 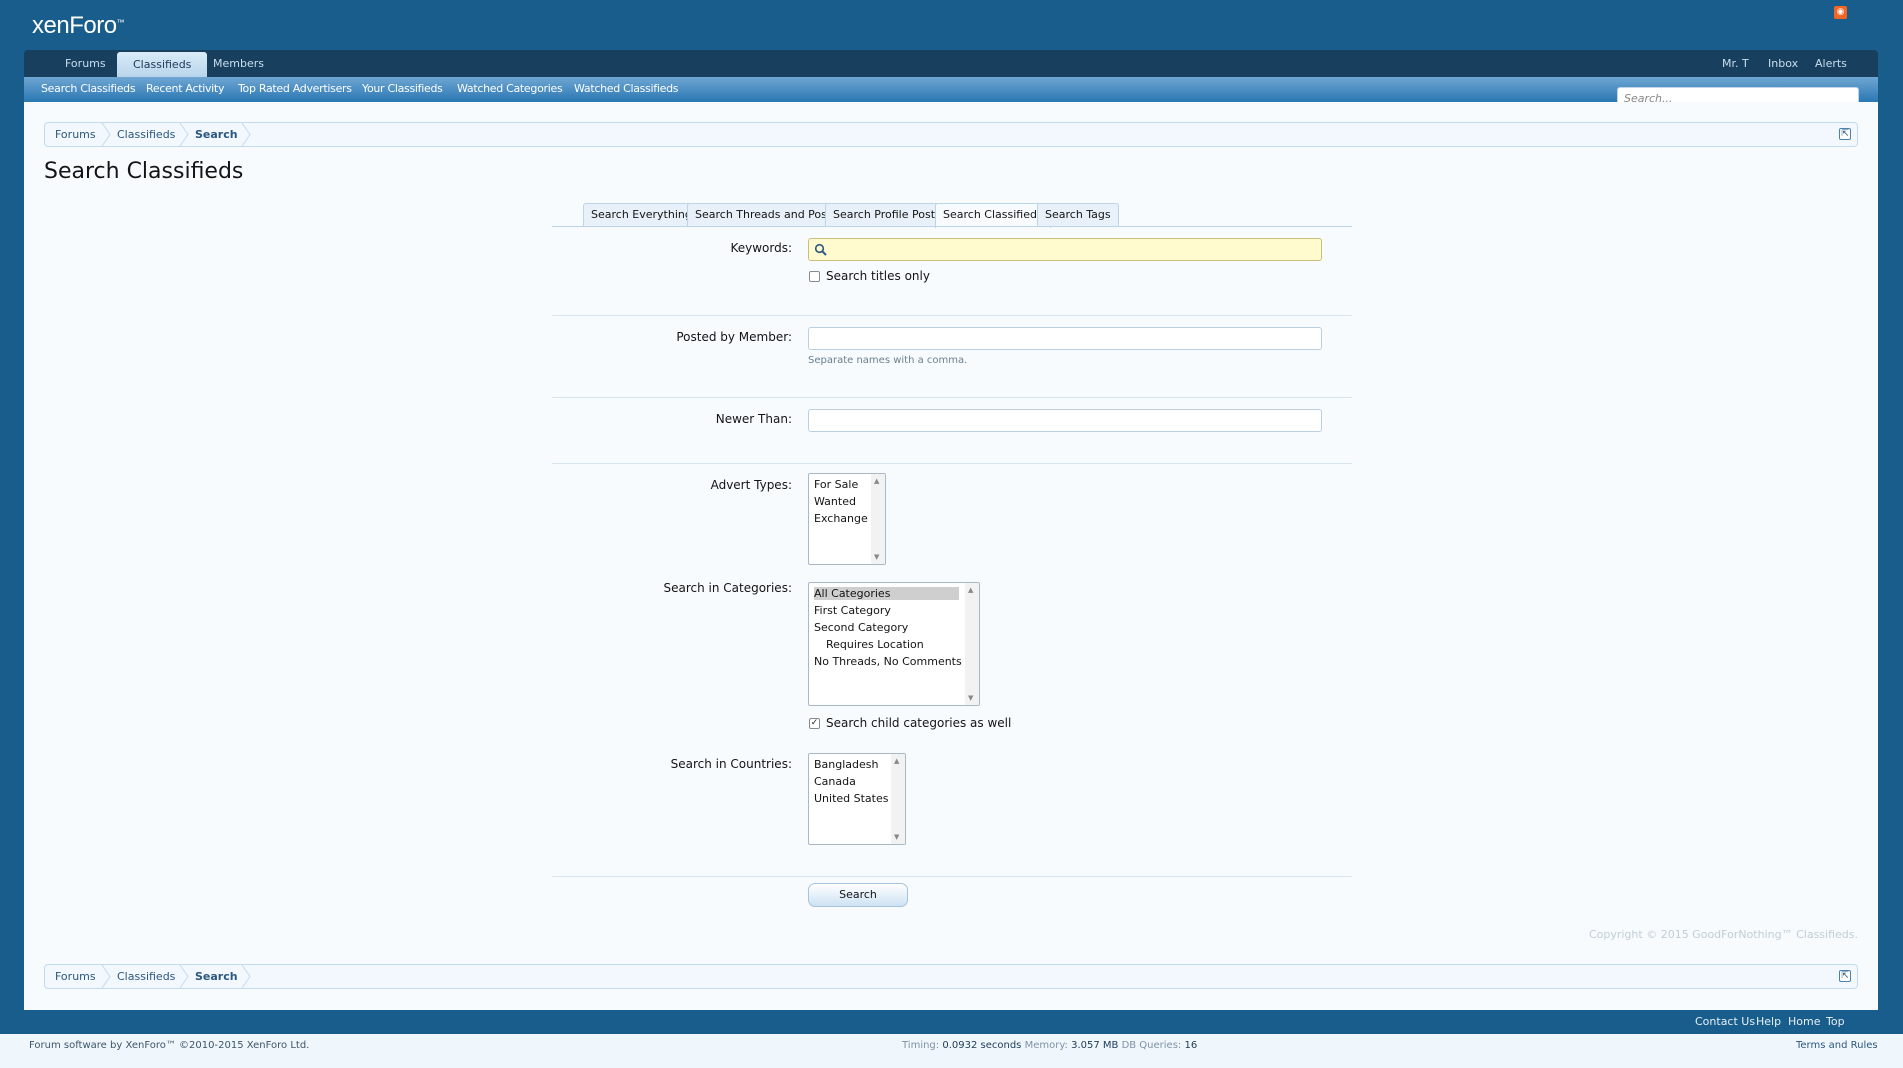 What do you see at coordinates (88, 89) in the screenshot?
I see `subnav-search-classifieds: Search Classifieds` at bounding box center [88, 89].